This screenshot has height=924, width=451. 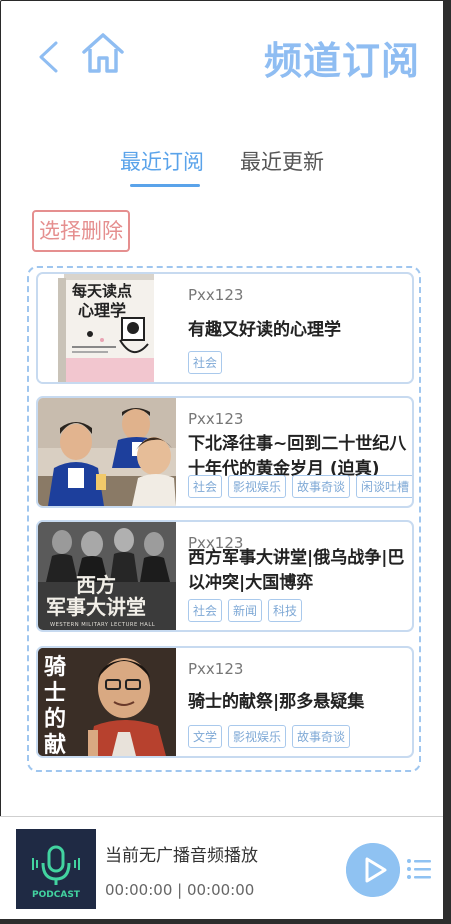 I want to click on channel-cover-image: 骑 士 的 献, so click(x=107, y=702).